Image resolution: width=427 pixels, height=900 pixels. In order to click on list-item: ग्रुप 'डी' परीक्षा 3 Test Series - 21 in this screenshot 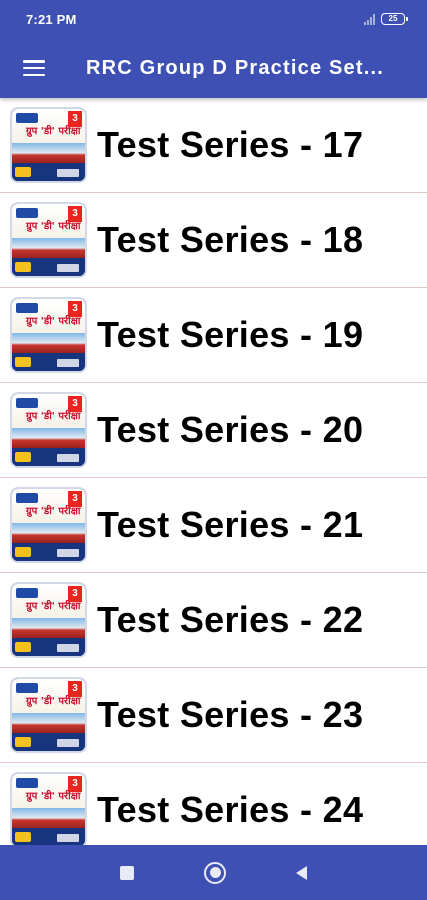, I will do `click(213, 525)`.